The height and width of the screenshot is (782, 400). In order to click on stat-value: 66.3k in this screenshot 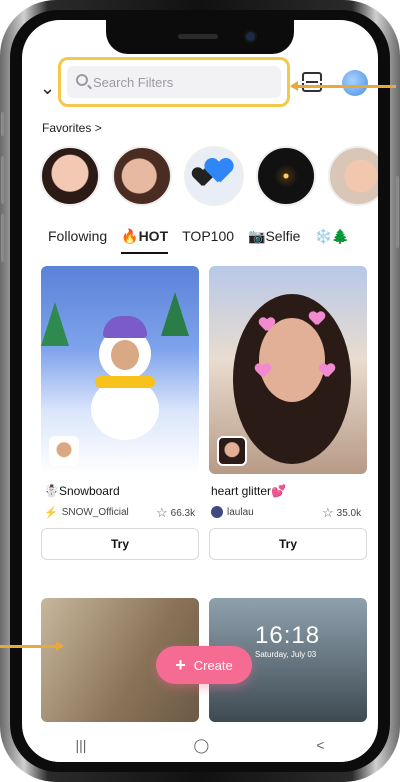, I will do `click(183, 513)`.